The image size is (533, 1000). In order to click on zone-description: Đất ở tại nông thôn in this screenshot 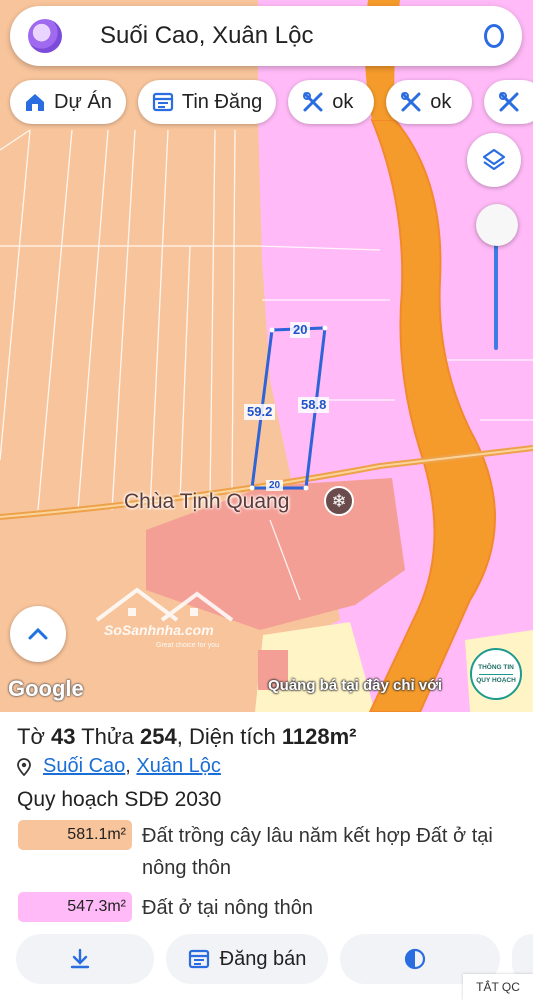, I will do `click(228, 908)`.